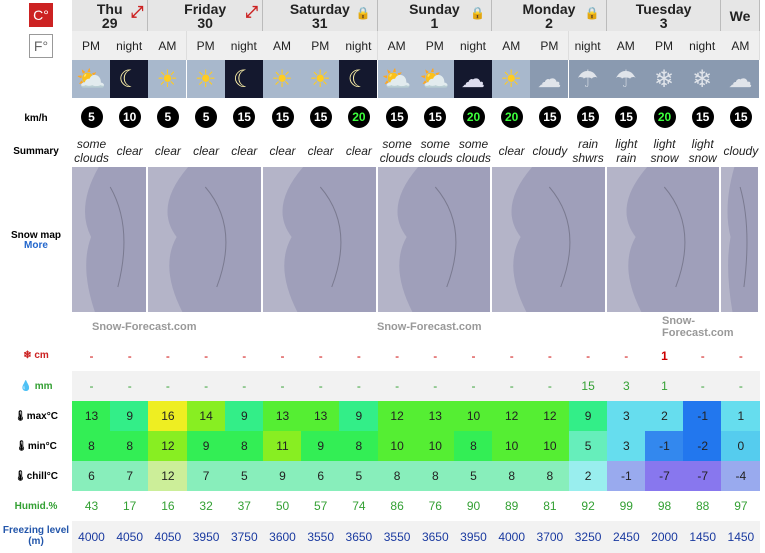  What do you see at coordinates (36, 245) in the screenshot?
I see `snowmap-more-link: More` at bounding box center [36, 245].